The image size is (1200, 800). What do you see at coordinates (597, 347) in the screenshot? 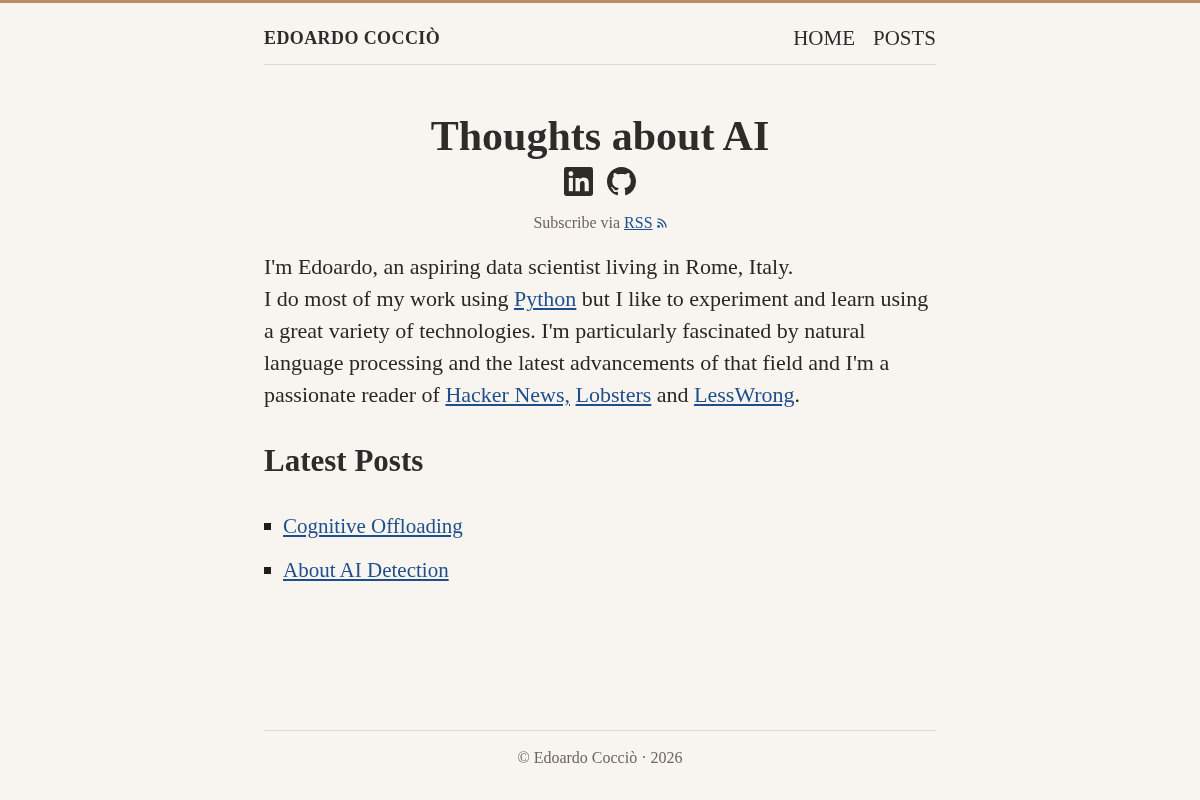
I see `intro-paragraph: I do most of my work using Python but I like to experiment and learn using a great variety of technologies. I'm particularly fascinated by natural language processing and the latest advancements of that field and I'm a passionate reader of Hacker News, Lobsters and LessWrong.` at bounding box center [597, 347].